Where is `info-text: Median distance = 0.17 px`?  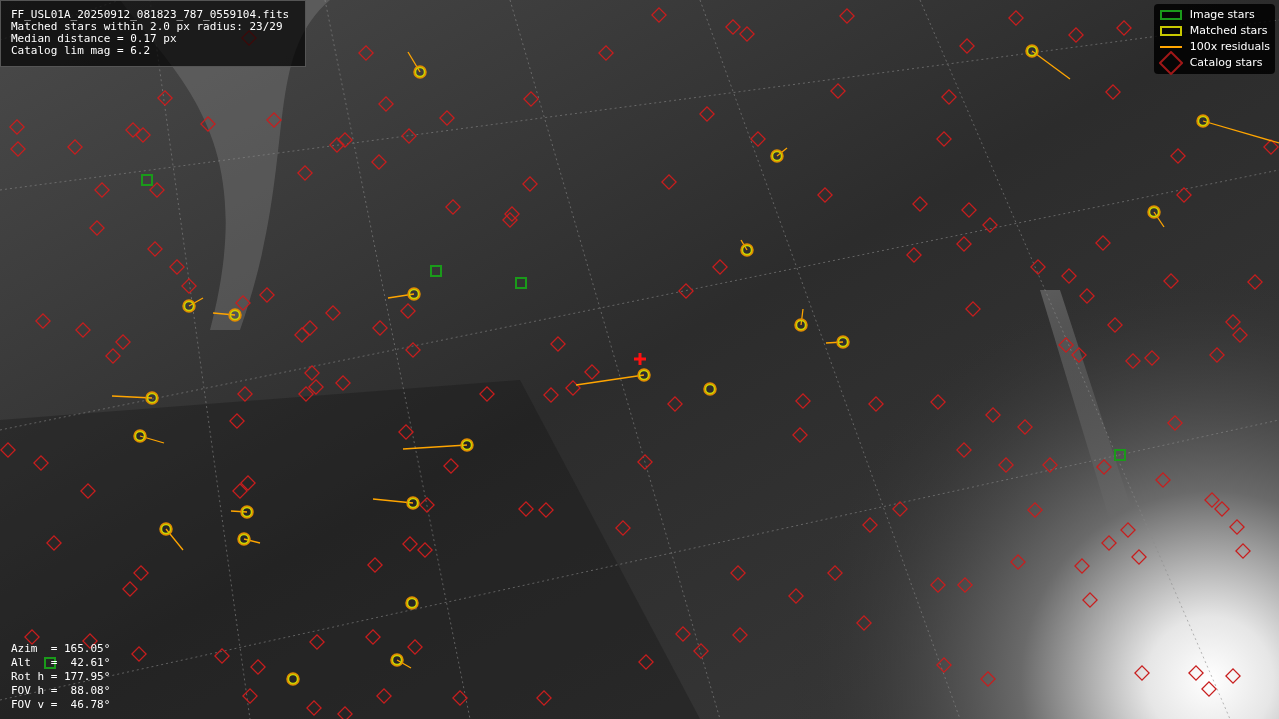 info-text: Median distance = 0.17 px is located at coordinates (94, 39).